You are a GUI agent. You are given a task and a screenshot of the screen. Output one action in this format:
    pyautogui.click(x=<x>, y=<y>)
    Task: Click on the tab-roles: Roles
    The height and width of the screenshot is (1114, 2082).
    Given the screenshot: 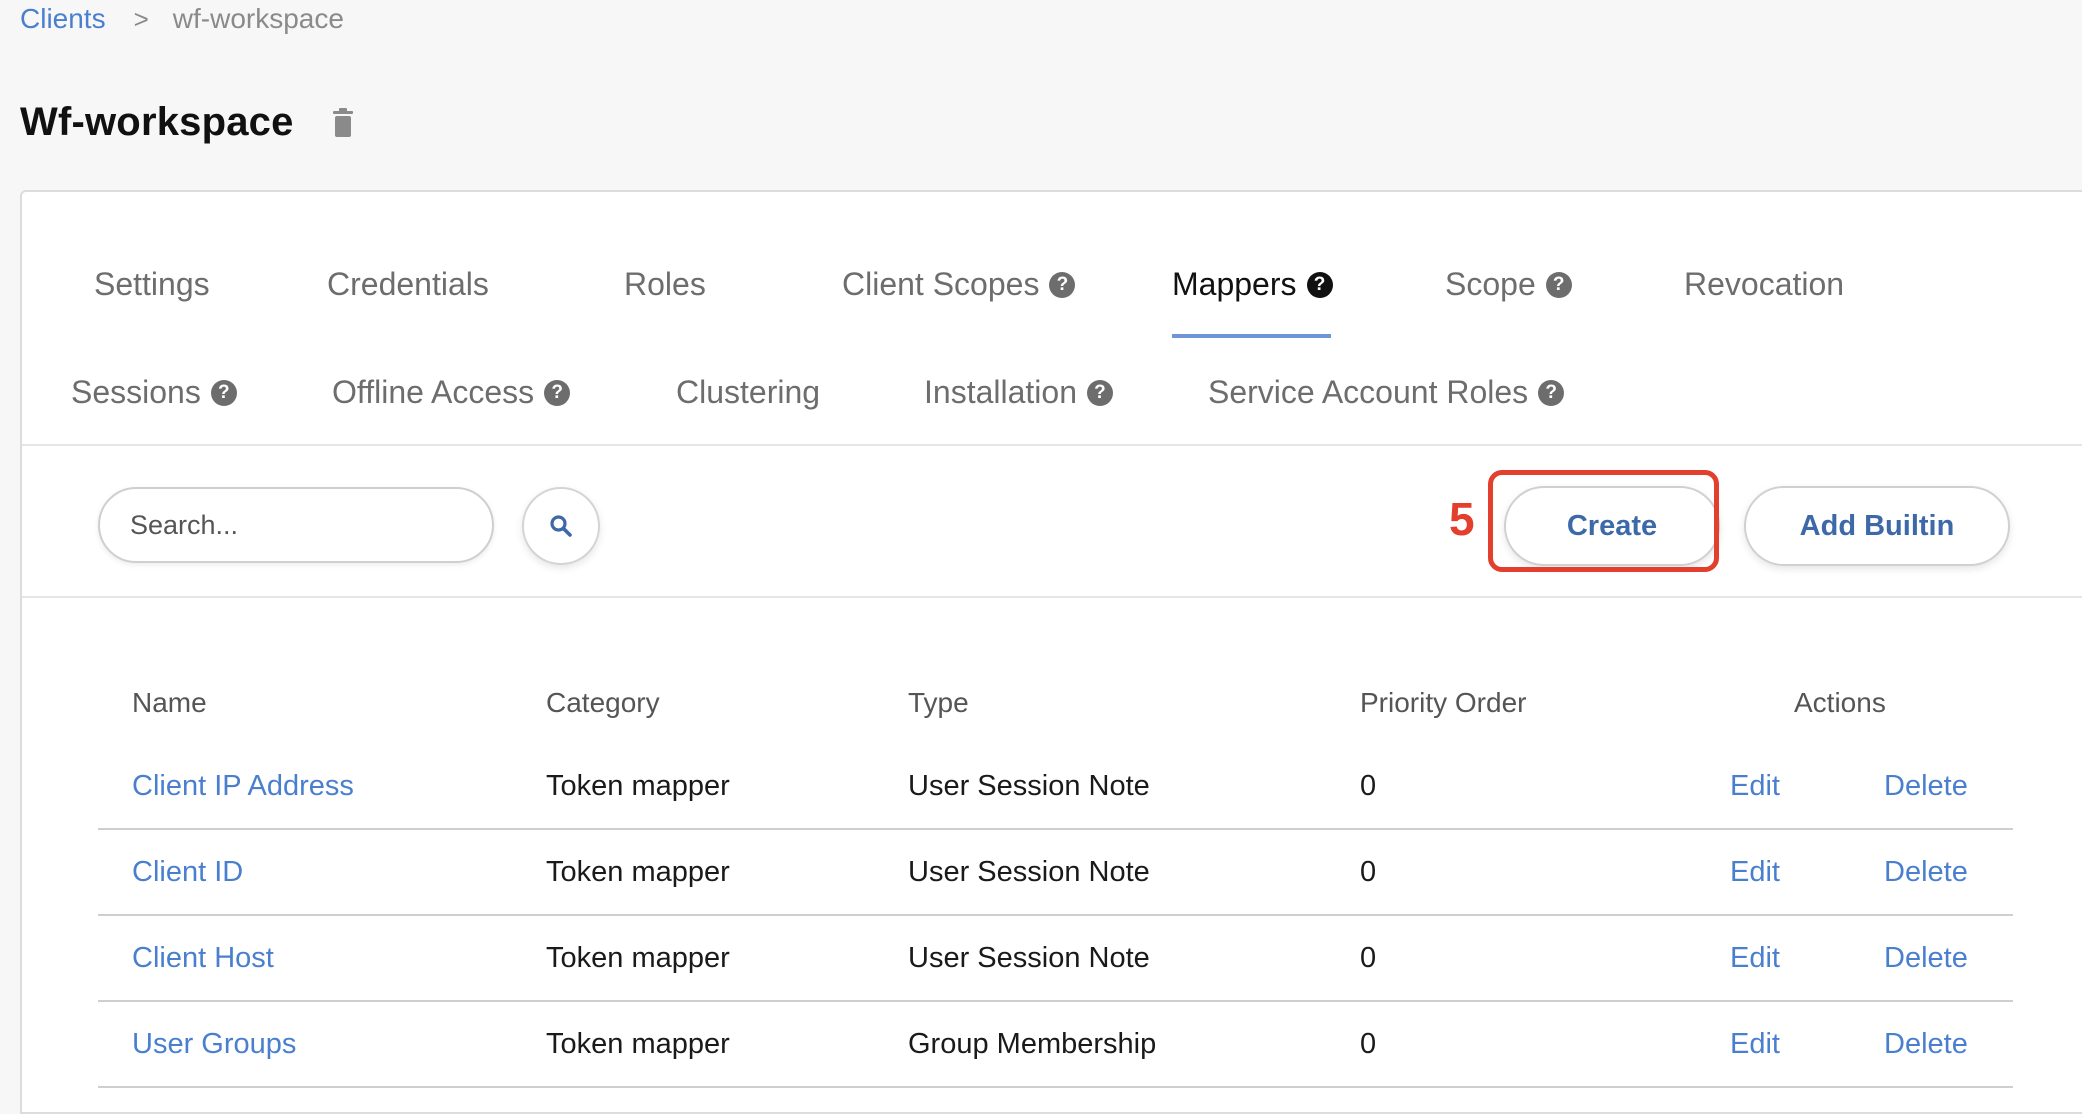 What is the action you would take?
    pyautogui.click(x=665, y=284)
    